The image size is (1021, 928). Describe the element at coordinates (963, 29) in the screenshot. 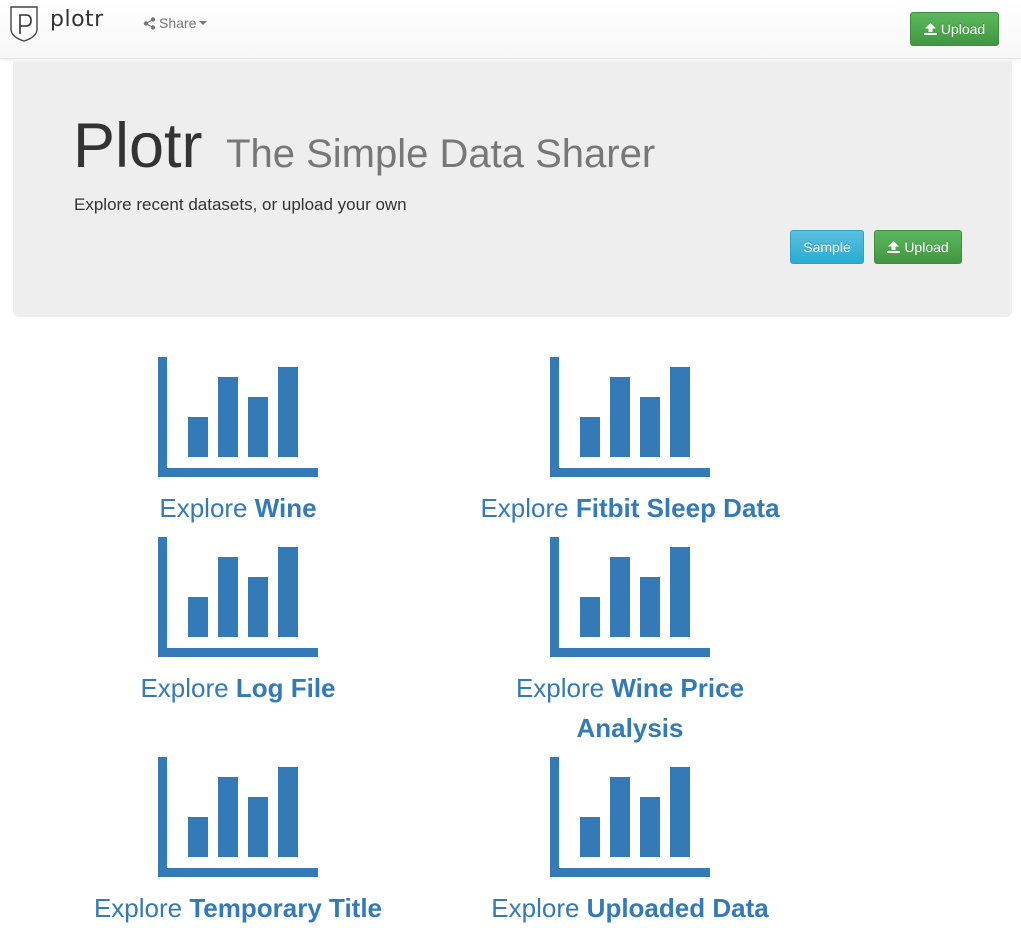

I see `navbar-upload-label: Upload` at that location.